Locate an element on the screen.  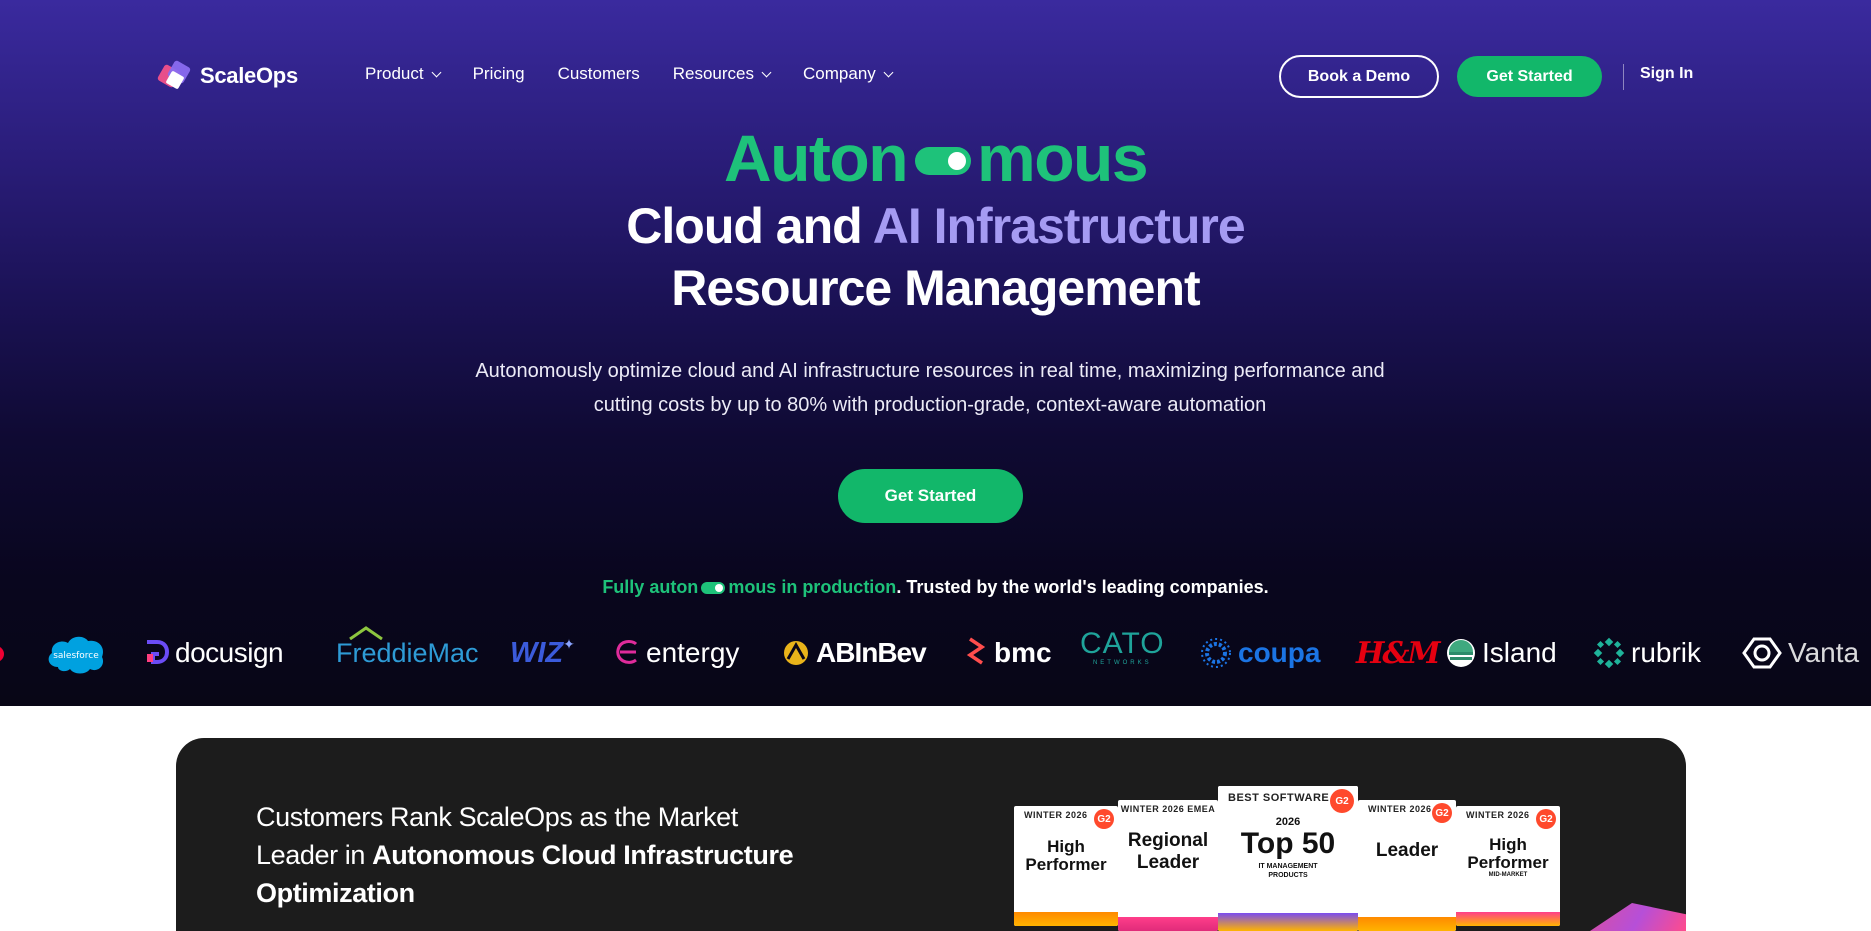
logo-label: rubrik is located at coordinates (1666, 652).